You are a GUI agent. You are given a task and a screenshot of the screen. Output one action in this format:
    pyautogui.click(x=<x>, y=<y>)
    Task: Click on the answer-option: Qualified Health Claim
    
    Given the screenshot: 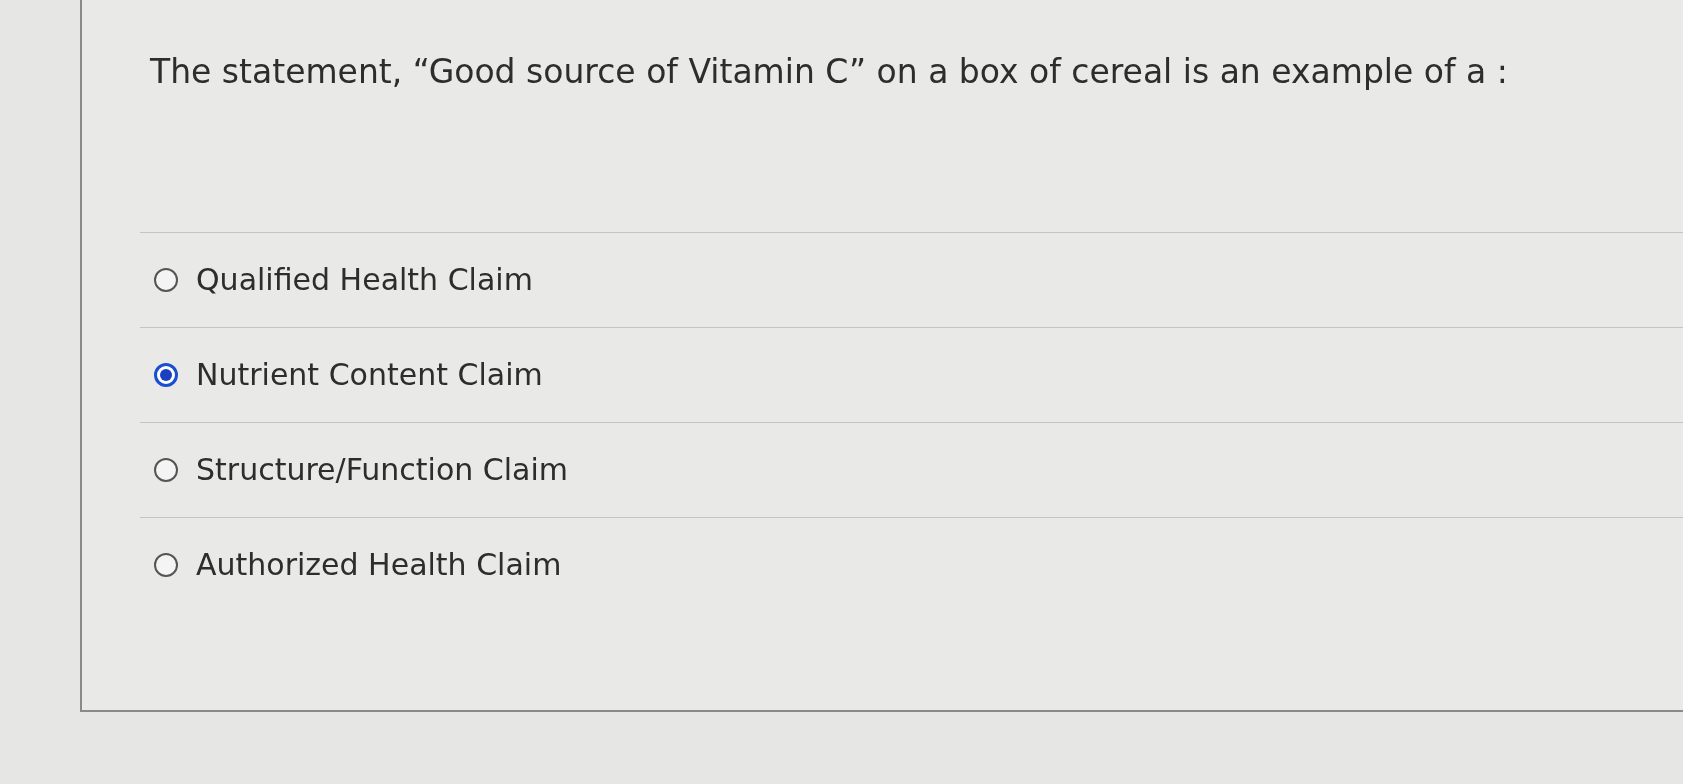 What is the action you would take?
    pyautogui.click(x=911, y=279)
    